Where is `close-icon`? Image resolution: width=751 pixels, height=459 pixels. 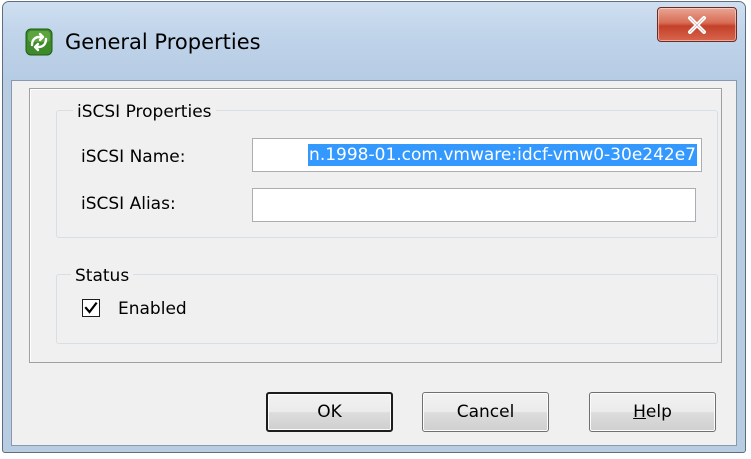
close-icon is located at coordinates (697, 25).